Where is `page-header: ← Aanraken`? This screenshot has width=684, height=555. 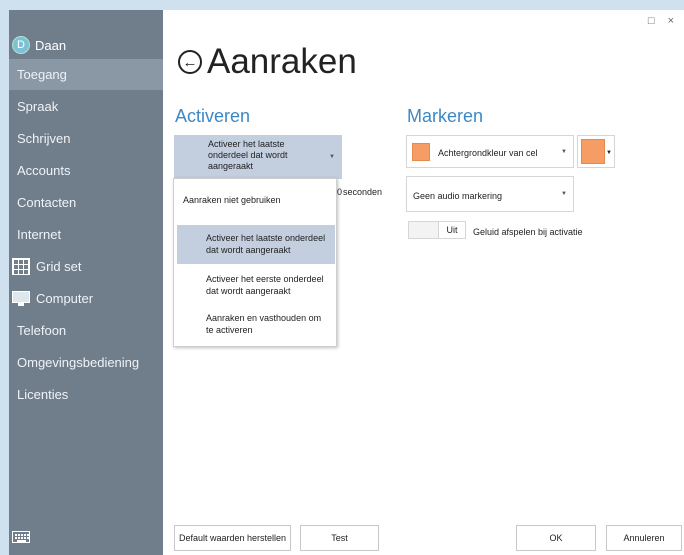 page-header: ← Aanraken is located at coordinates (267, 62).